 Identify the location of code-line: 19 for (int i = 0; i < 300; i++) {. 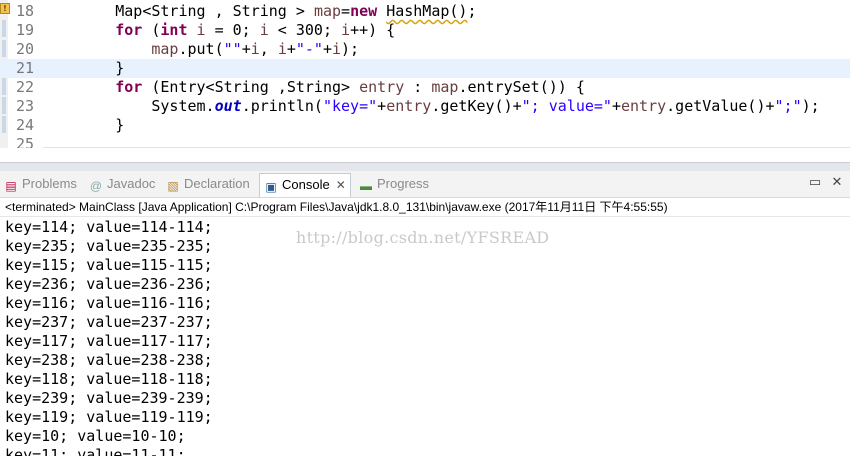
(425, 30).